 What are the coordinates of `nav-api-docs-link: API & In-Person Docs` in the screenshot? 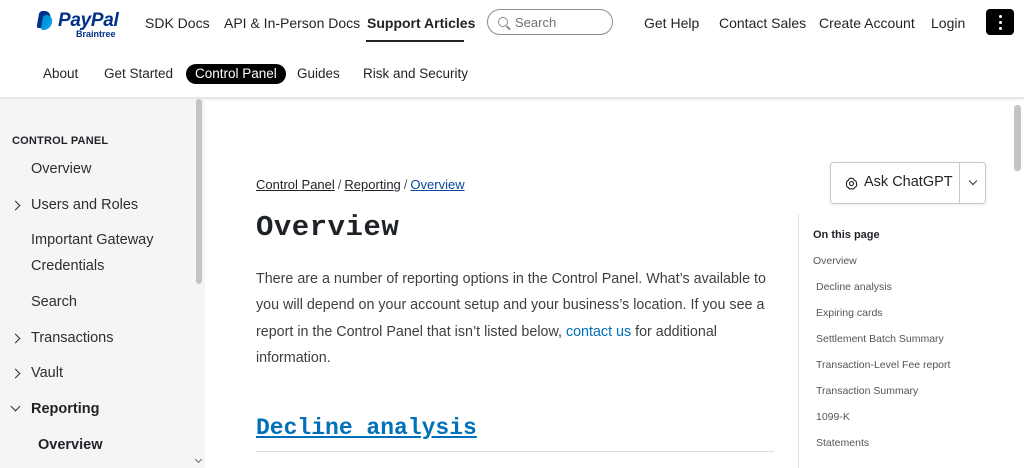 It's located at (292, 23).